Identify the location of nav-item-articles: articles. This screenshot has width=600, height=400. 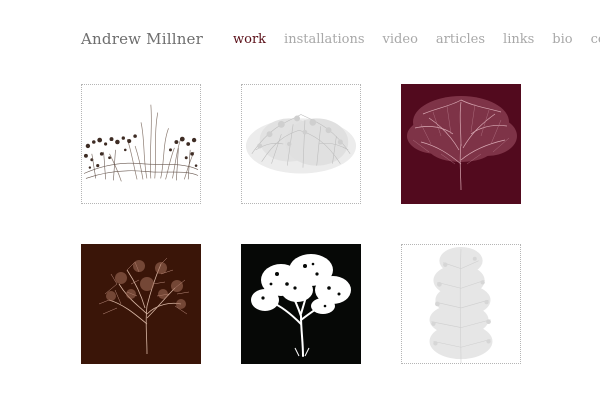
(460, 39).